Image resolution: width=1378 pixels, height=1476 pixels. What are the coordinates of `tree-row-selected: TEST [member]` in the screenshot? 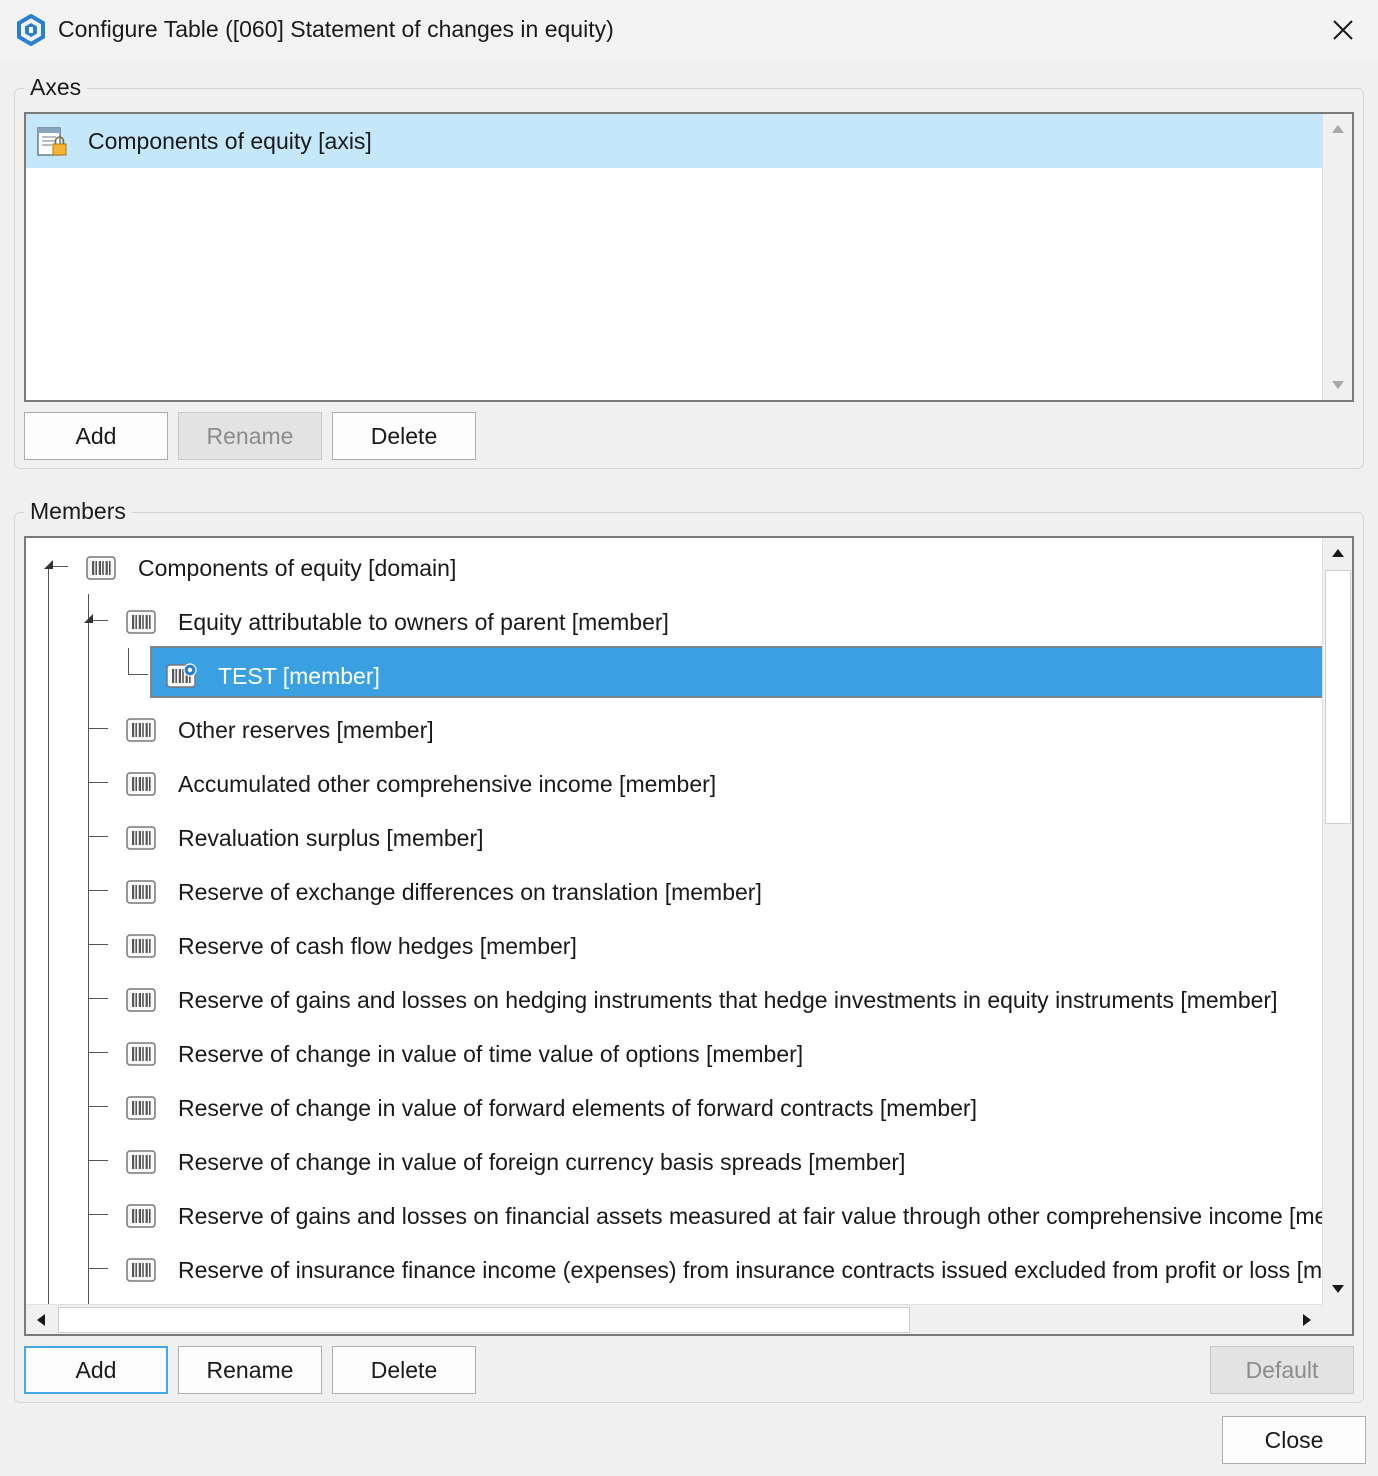 It's located at (674, 675).